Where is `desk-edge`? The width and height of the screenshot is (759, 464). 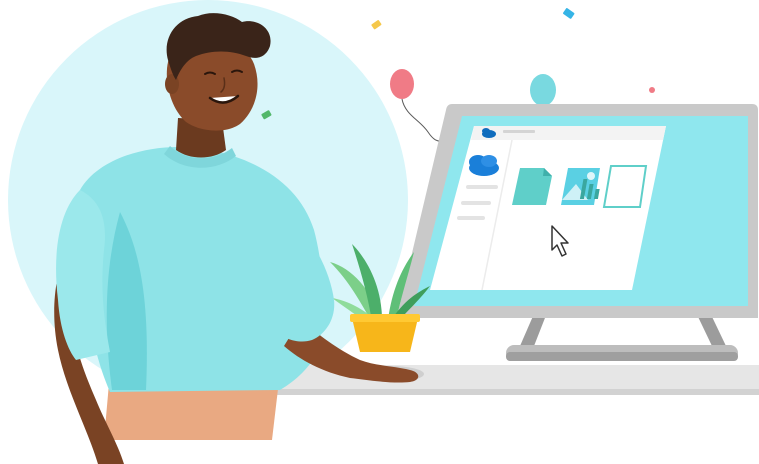 desk-edge is located at coordinates (515, 392).